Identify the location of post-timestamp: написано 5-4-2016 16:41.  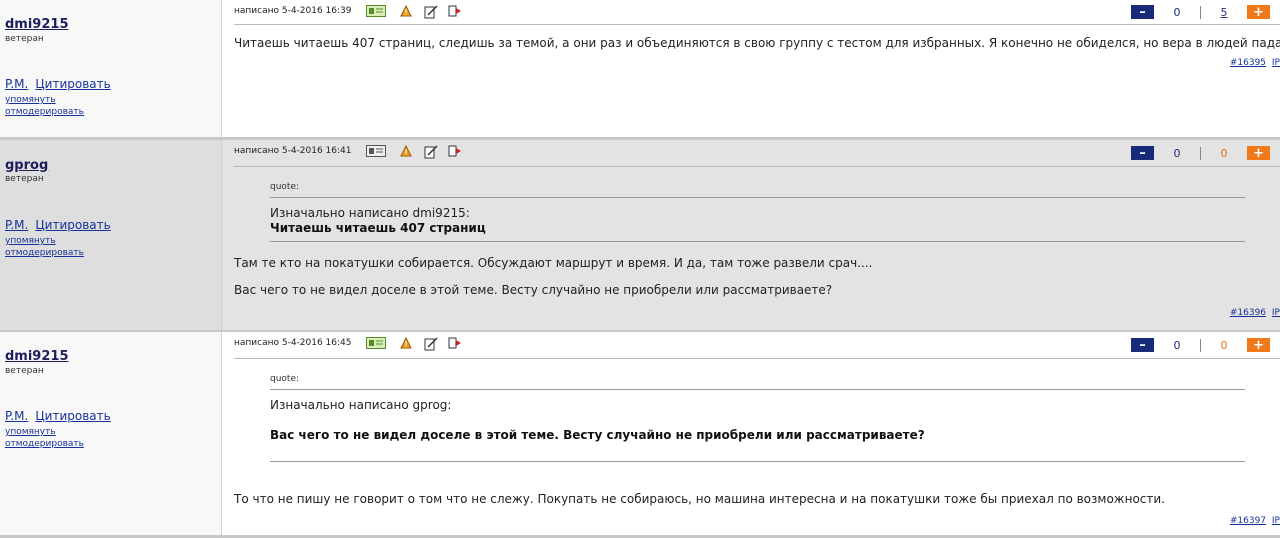
(293, 151).